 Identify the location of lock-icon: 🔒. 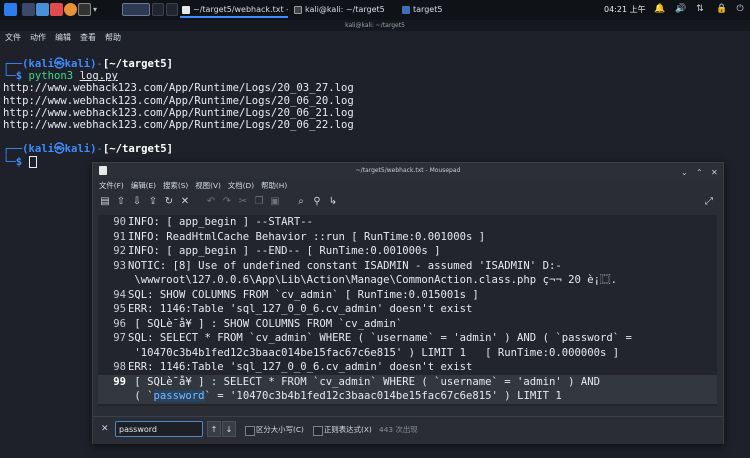
(721, 9).